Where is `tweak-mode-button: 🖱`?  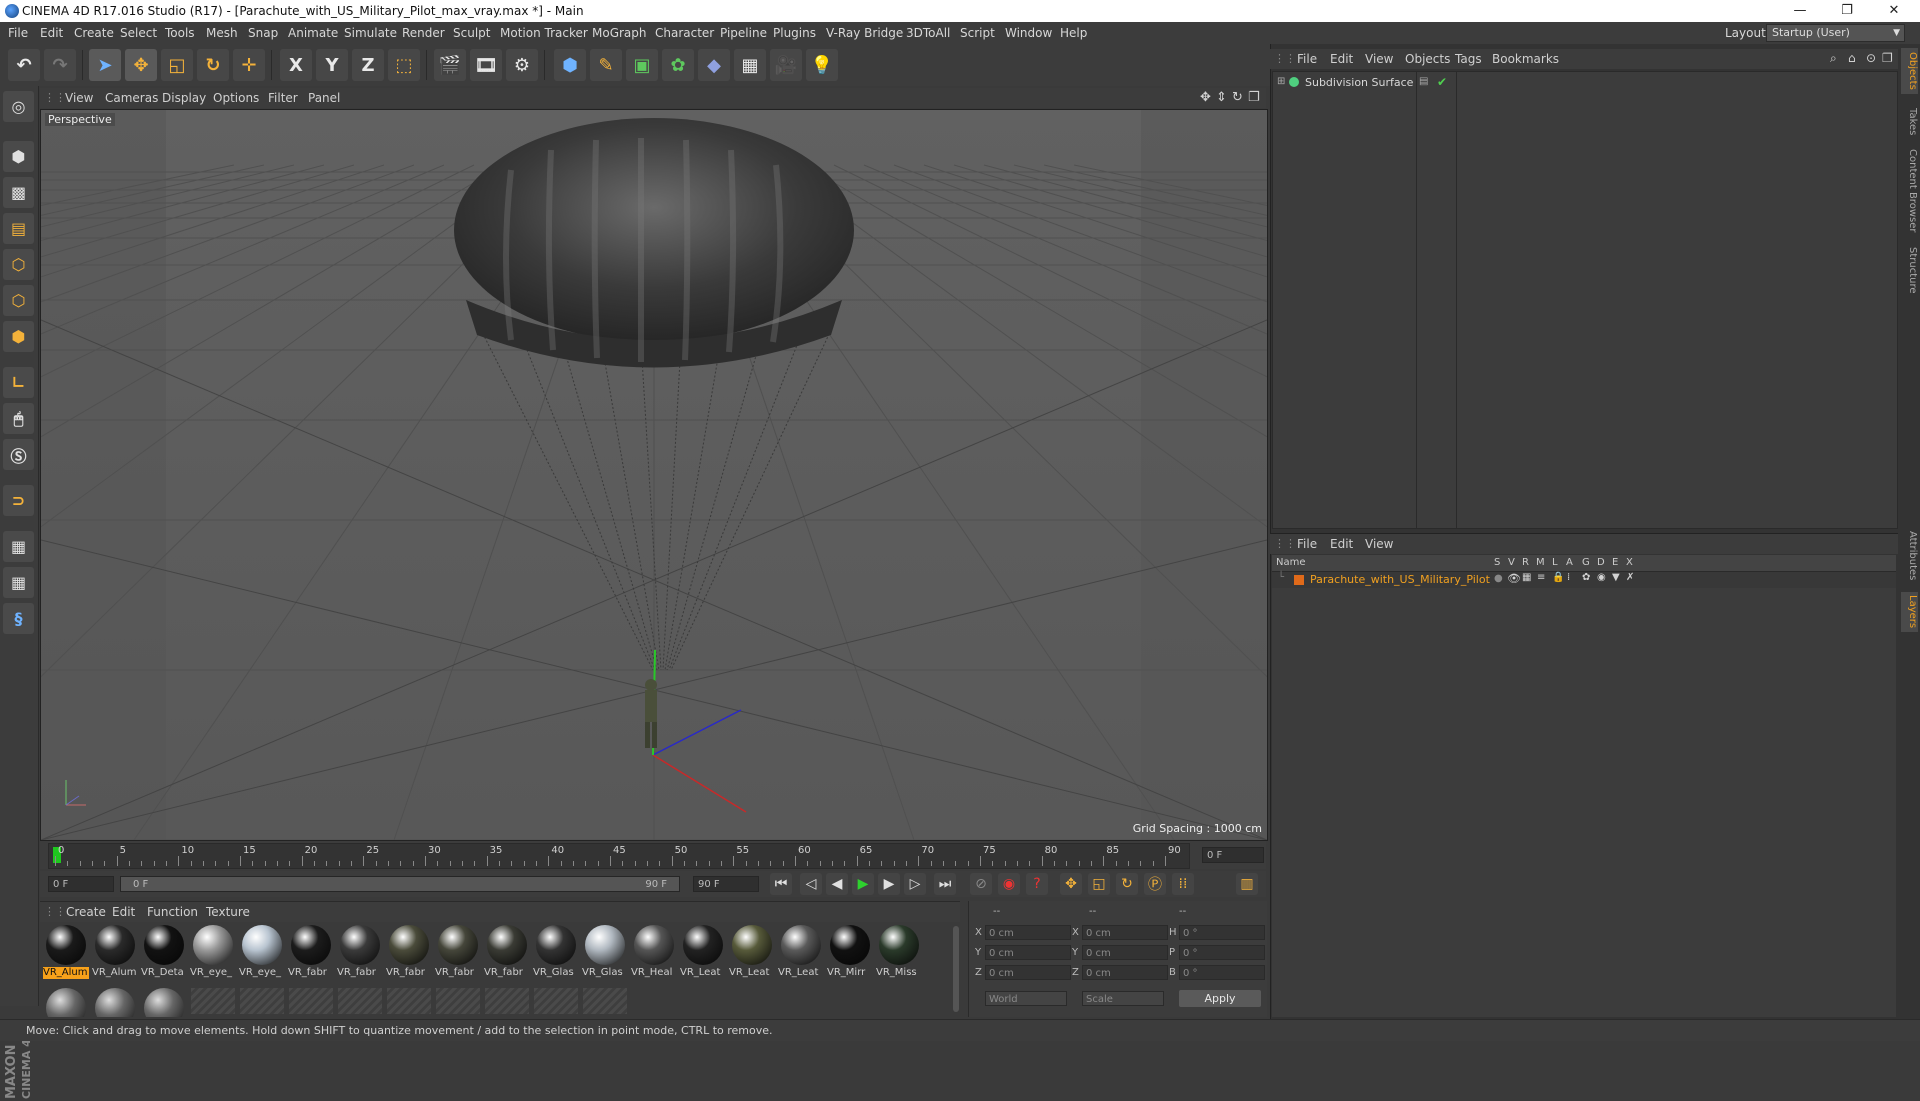 tweak-mode-button: 🖱 is located at coordinates (18, 418).